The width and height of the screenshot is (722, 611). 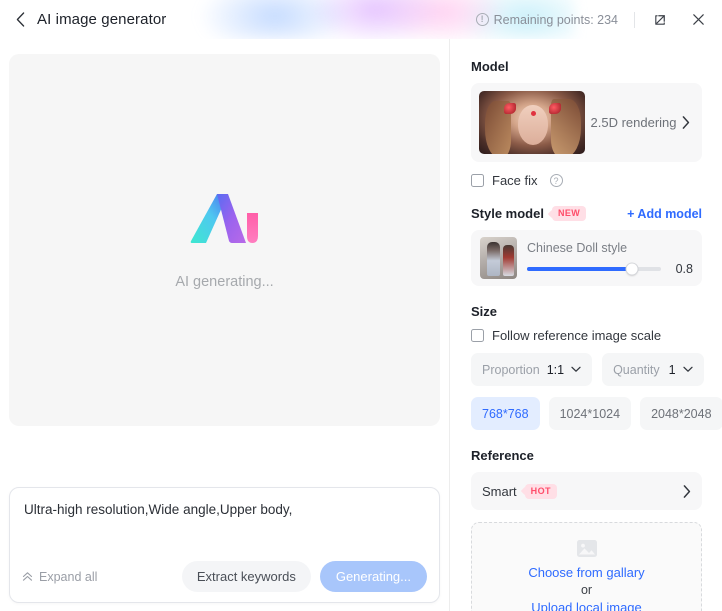 What do you see at coordinates (540, 491) in the screenshot?
I see `hot-badge: HOT` at bounding box center [540, 491].